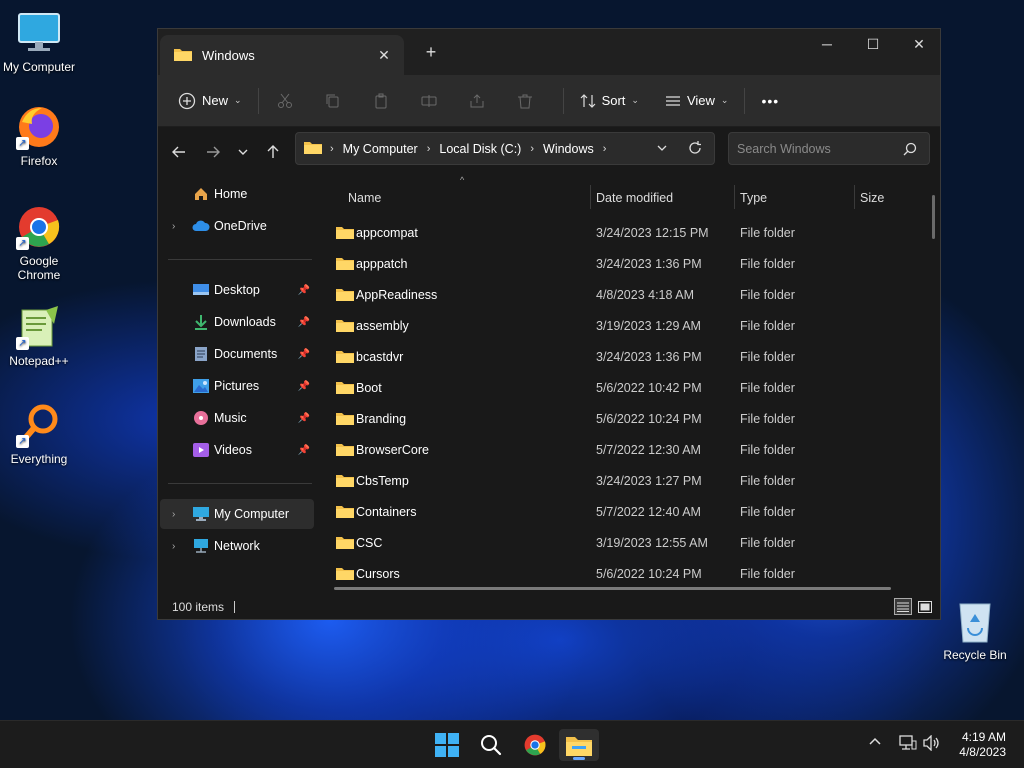  Describe the element at coordinates (933, 217) in the screenshot. I see `vertical-scrollbar-thumb` at that location.